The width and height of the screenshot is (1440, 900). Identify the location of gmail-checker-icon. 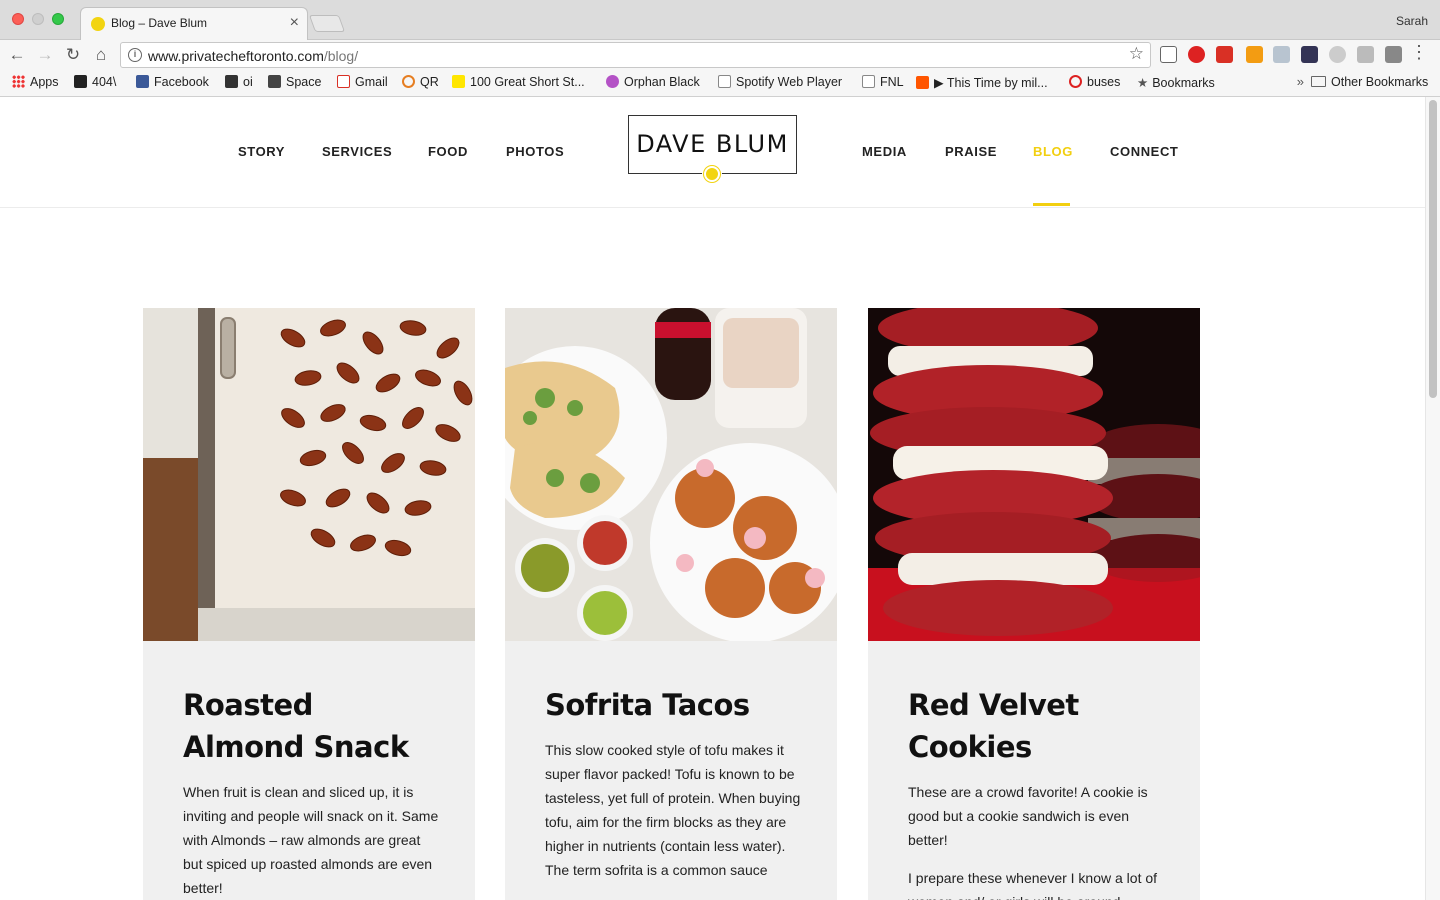
(1224, 54).